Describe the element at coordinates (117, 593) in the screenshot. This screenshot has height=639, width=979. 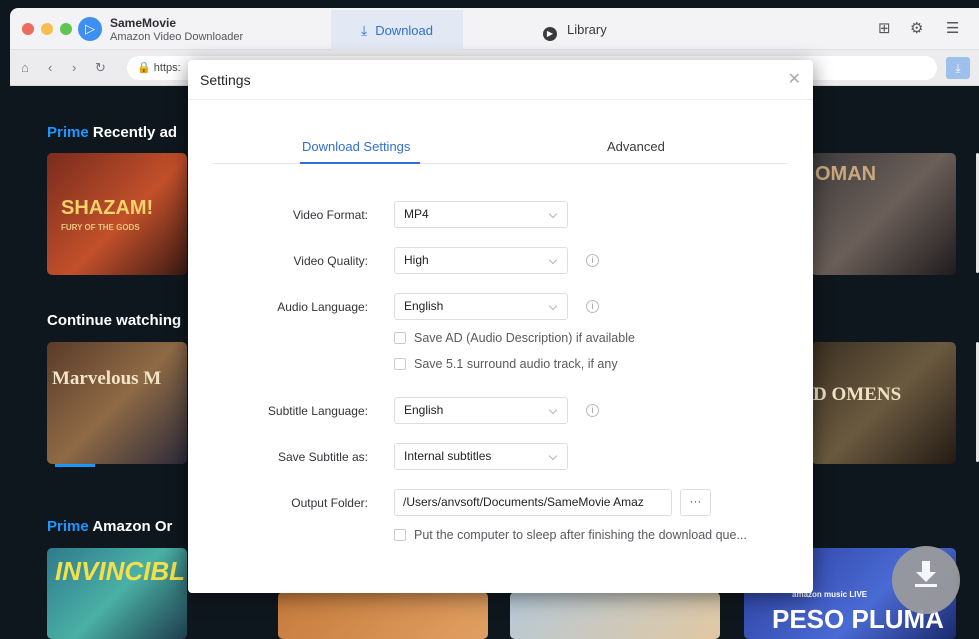
I see `poster-invincible: INVINCIBL` at that location.